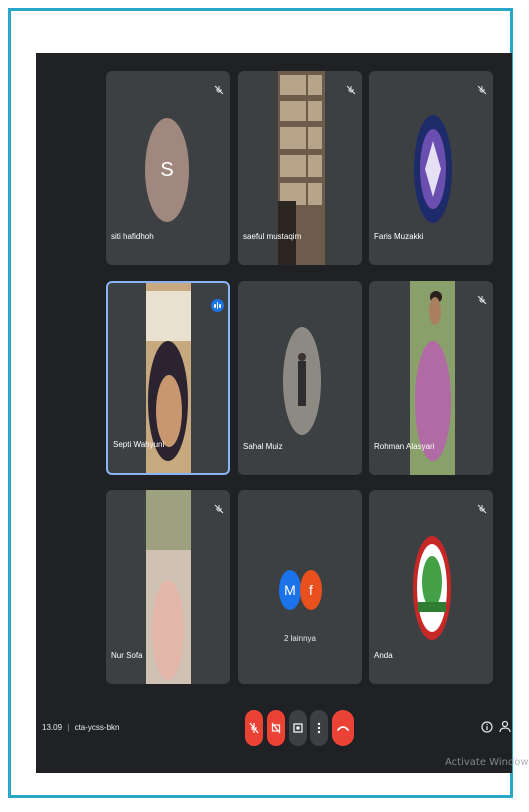  I want to click on participant-name: siti hafidhoh, so click(132, 236).